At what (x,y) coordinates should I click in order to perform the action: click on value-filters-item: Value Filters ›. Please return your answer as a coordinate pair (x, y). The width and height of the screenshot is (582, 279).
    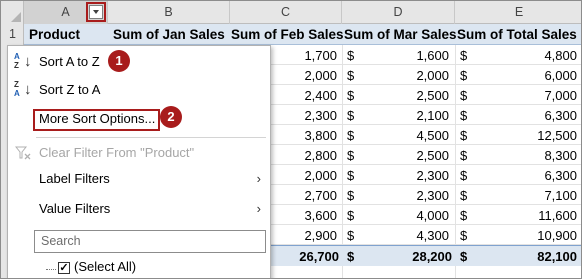
    Looking at the image, I should click on (139, 209).